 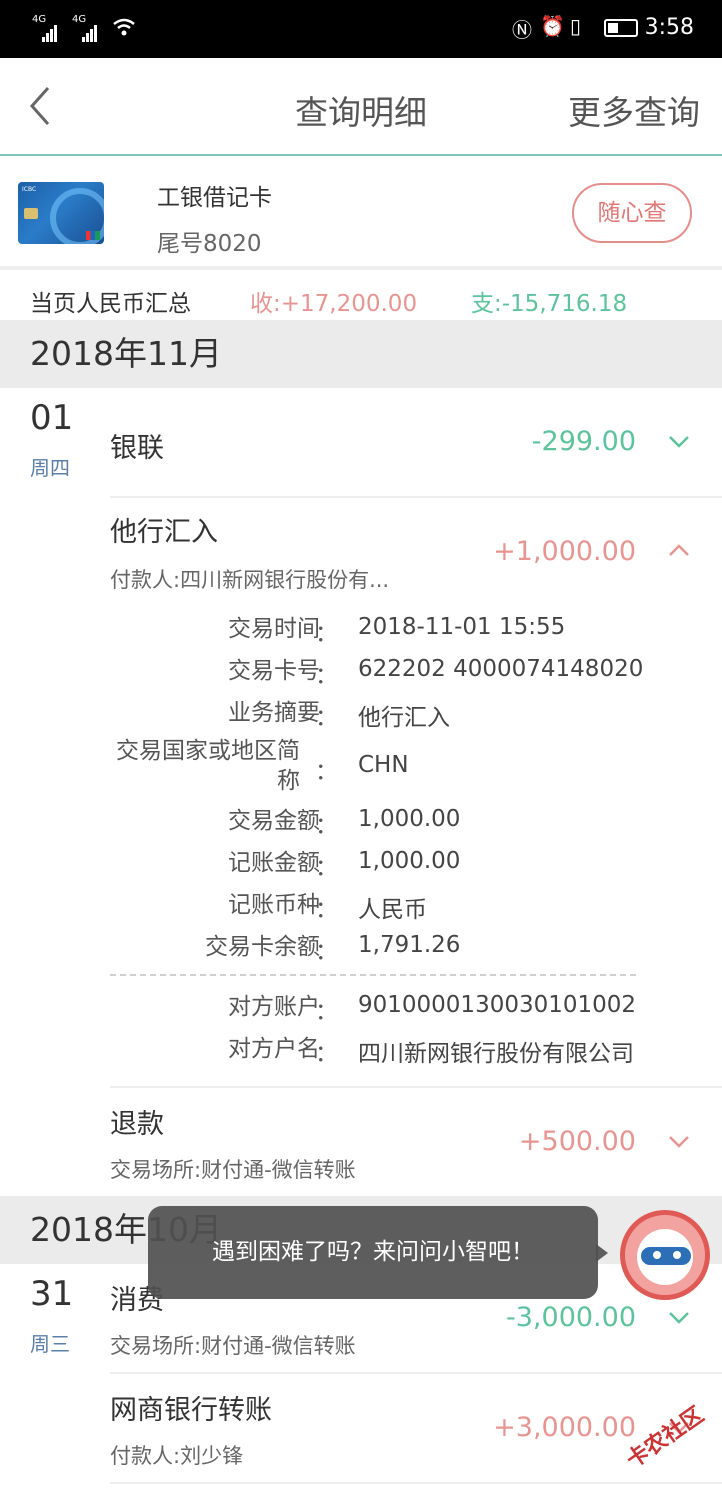 What do you see at coordinates (416, 1142) in the screenshot?
I see `transaction-row: 退款 交易场所:财付通-微信转账 +500.00` at bounding box center [416, 1142].